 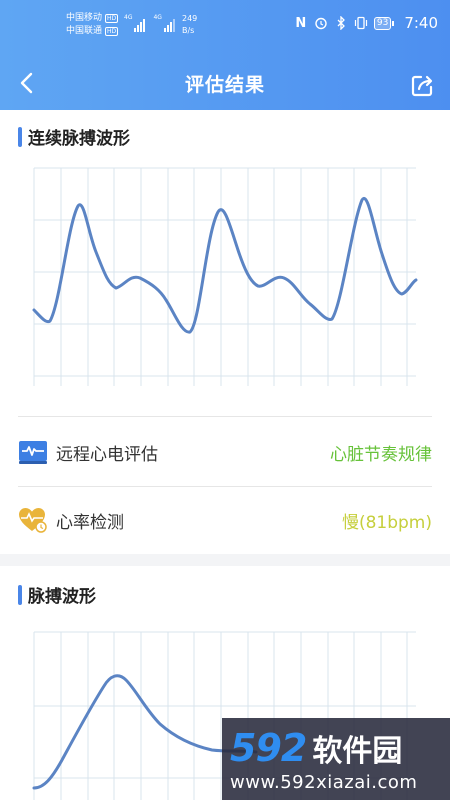 I want to click on status-icons: N 93 7:40, so click(x=366, y=23).